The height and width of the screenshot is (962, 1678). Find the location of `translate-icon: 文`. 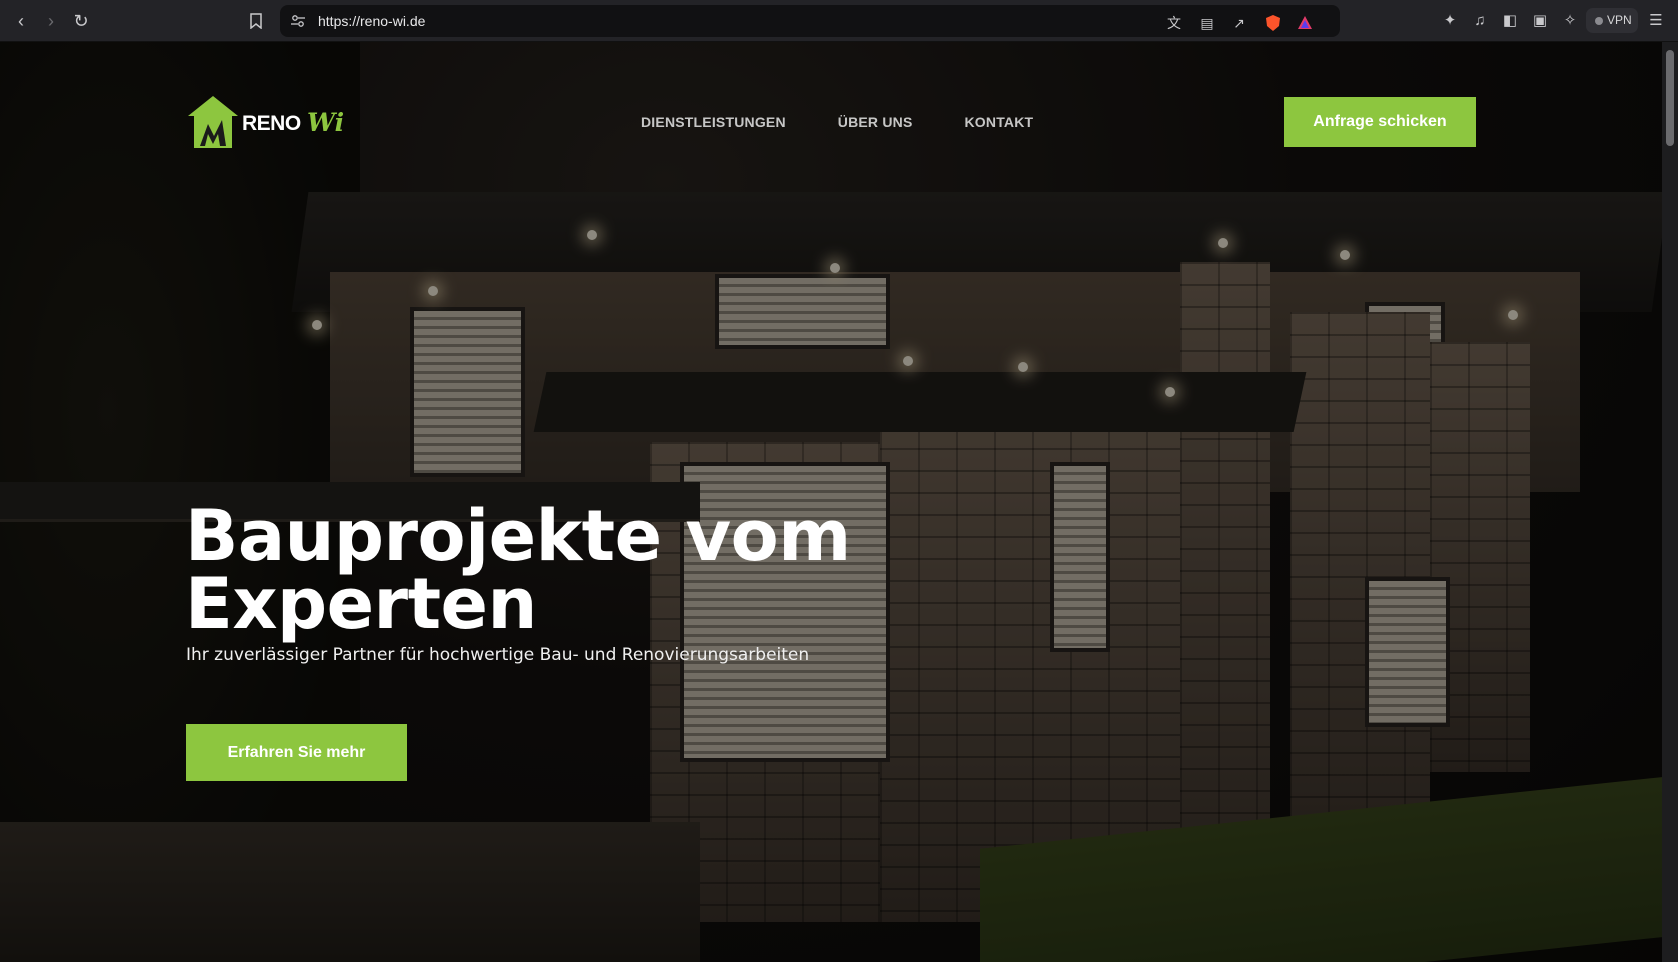

translate-icon: 文 is located at coordinates (1174, 23).